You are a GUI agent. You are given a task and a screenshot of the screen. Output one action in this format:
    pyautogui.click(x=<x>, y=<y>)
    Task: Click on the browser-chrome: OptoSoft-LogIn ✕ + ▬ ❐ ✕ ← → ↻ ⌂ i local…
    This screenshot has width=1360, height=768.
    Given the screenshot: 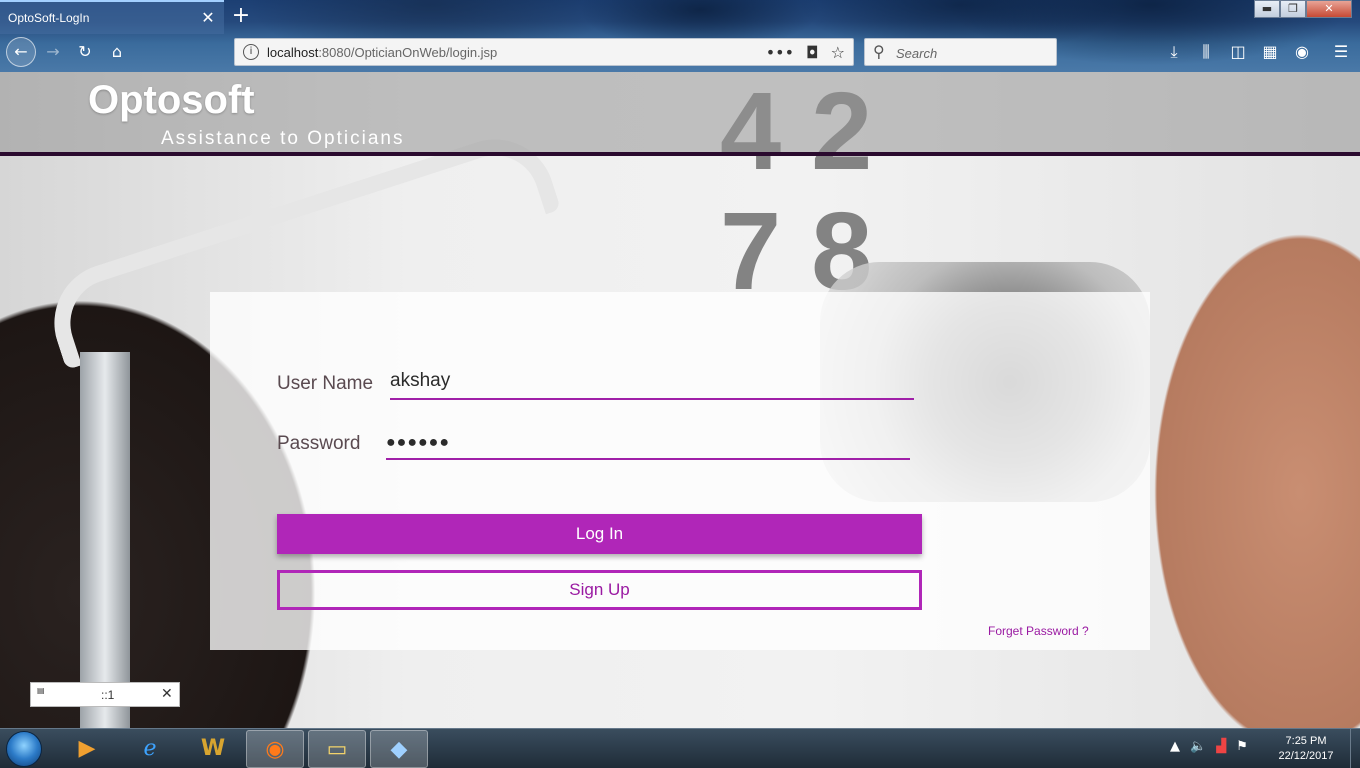 What is the action you would take?
    pyautogui.click(x=680, y=36)
    